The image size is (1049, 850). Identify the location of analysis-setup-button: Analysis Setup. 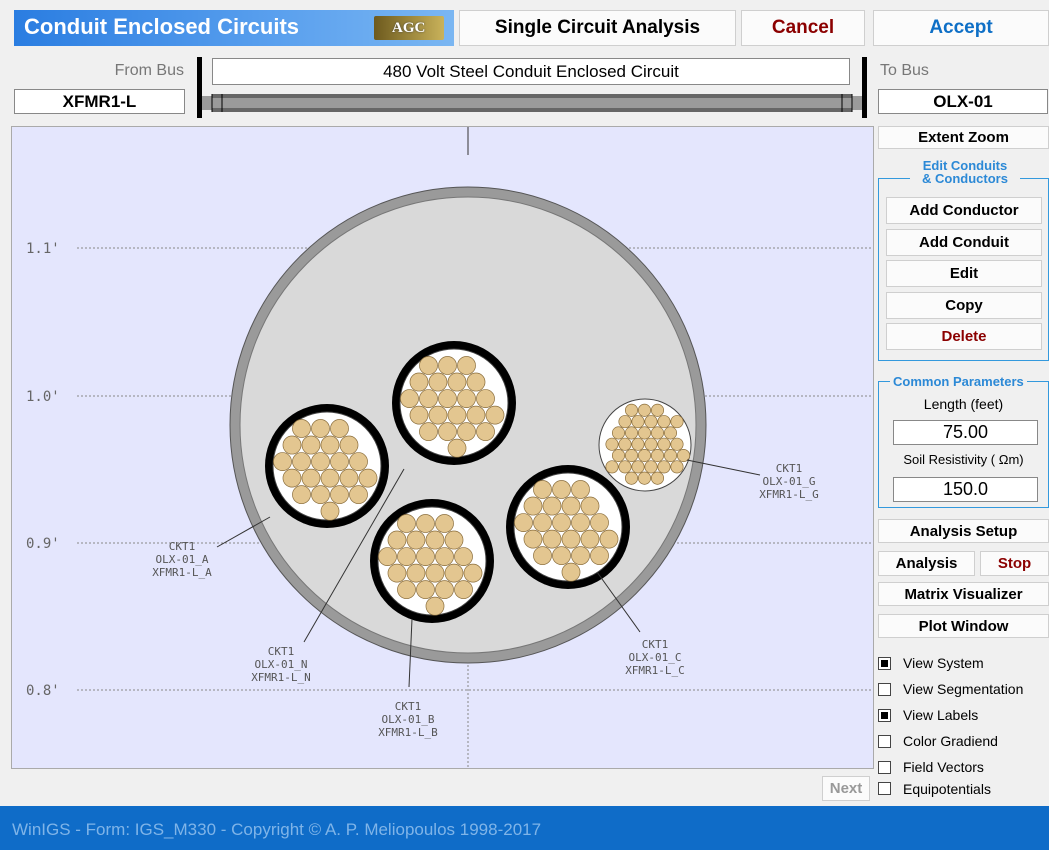
(963, 531).